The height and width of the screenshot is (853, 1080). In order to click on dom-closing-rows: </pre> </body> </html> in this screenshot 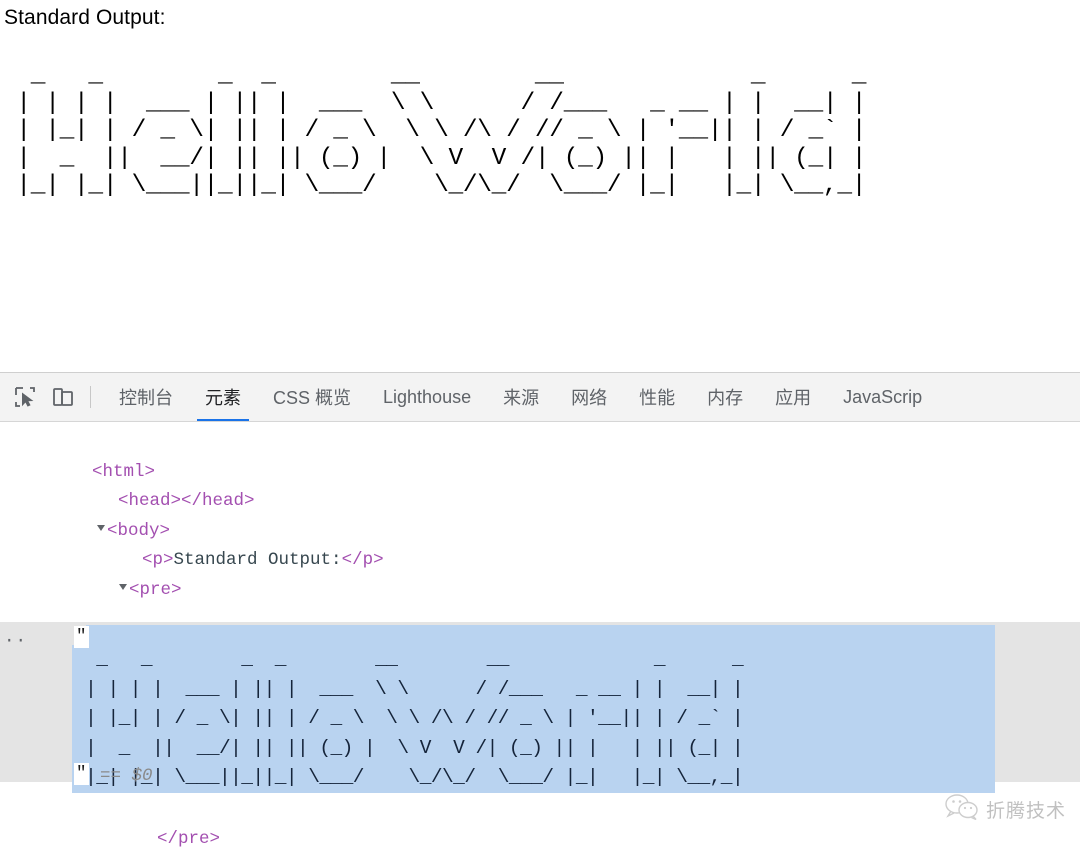, I will do `click(540, 824)`.